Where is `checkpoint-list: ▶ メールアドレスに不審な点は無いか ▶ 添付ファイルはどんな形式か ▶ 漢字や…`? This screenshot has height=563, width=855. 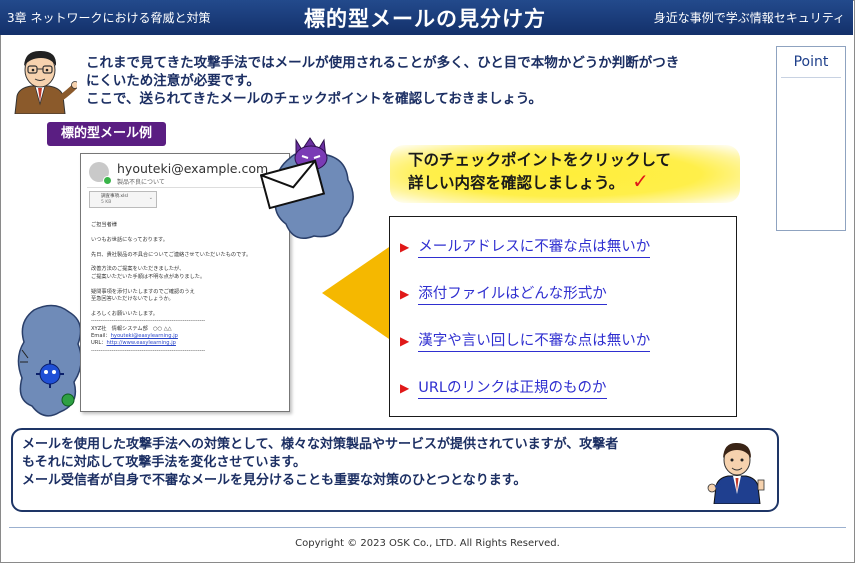
checkpoint-list: ▶ メールアドレスに不審な点は無いか ▶ 添付ファイルはどんな形式か ▶ 漢字や… is located at coordinates (563, 316).